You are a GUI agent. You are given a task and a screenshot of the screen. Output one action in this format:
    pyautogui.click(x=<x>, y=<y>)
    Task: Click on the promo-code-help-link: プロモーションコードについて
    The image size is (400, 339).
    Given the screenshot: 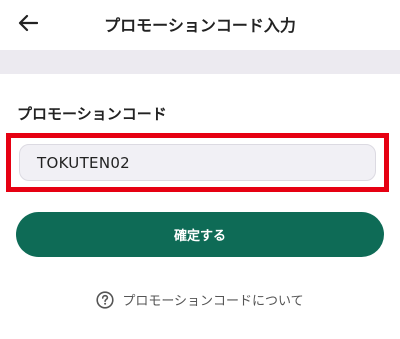 What is the action you would take?
    pyautogui.click(x=200, y=299)
    